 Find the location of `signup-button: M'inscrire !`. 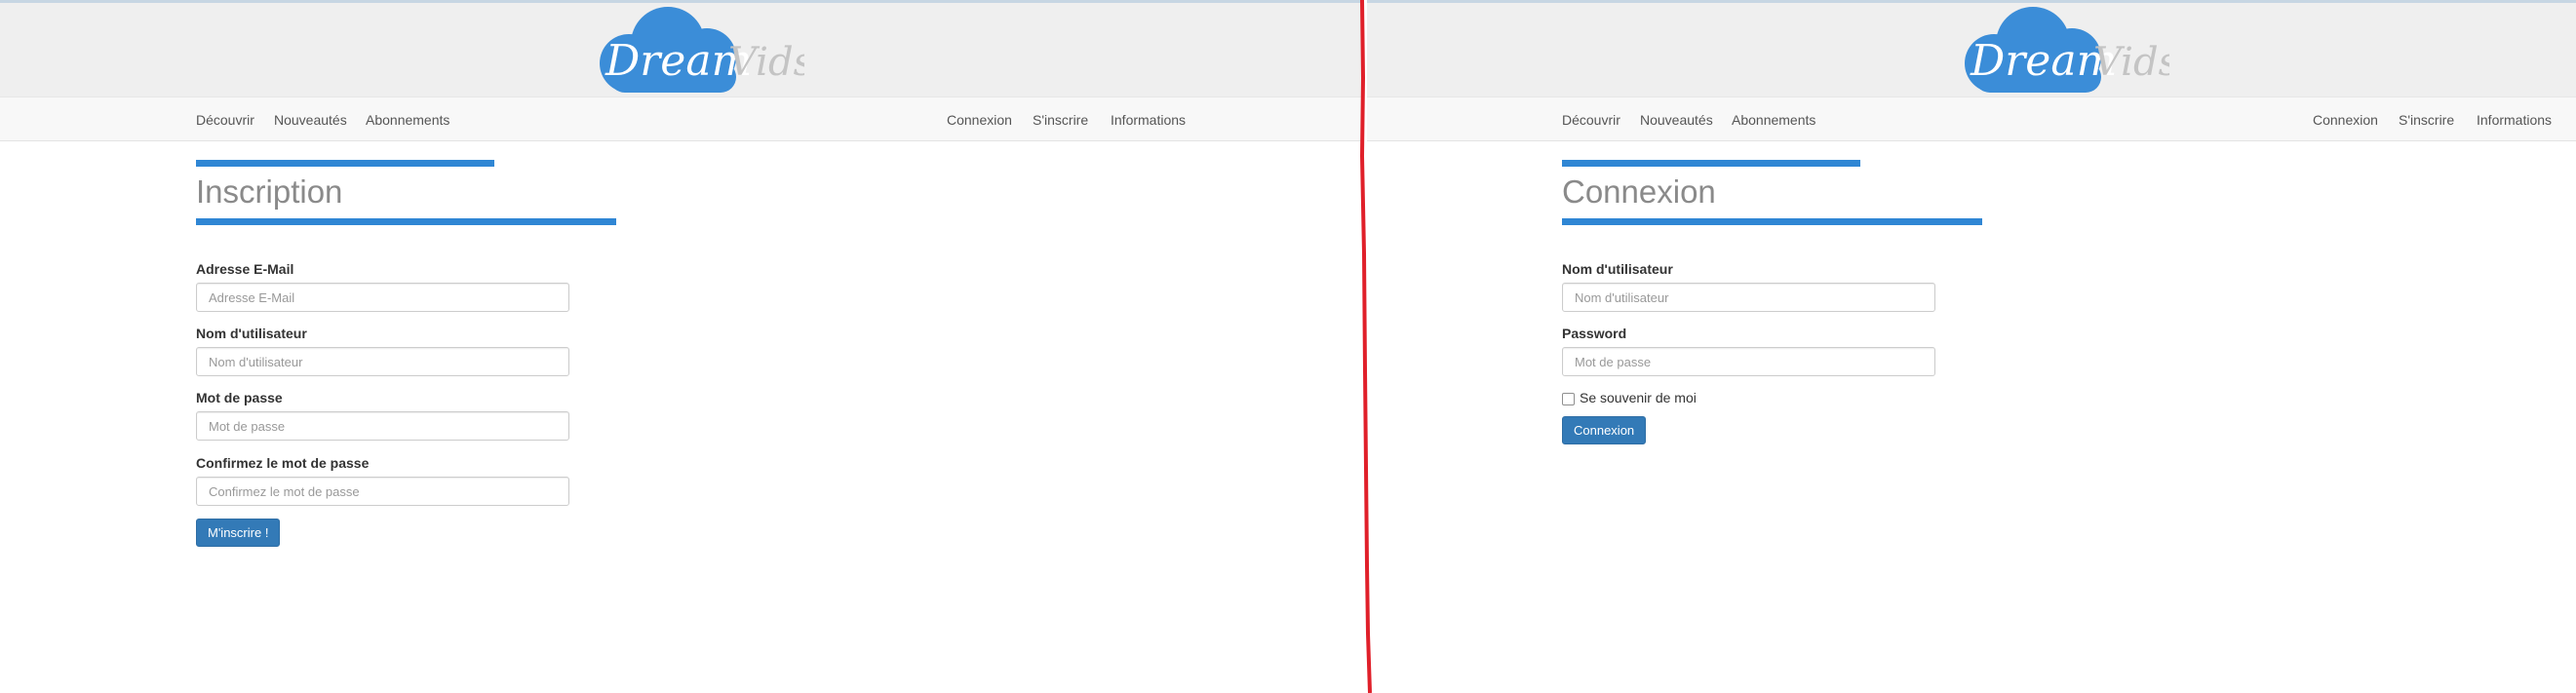

signup-button: M'inscrire ! is located at coordinates (238, 533).